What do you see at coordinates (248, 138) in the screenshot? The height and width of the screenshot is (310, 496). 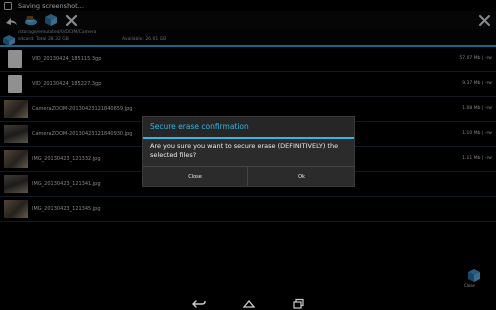 I see `dialog-title-divider` at bounding box center [248, 138].